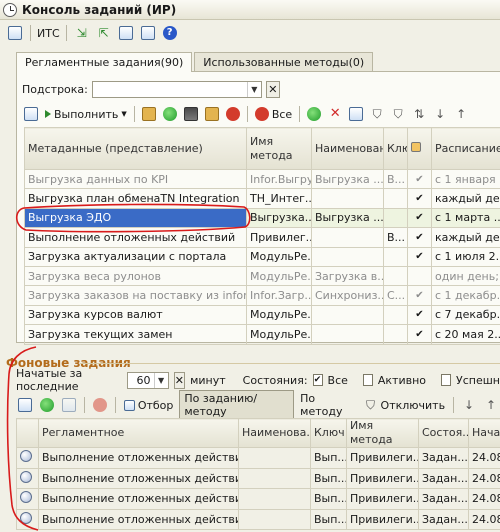 Image resolution: width=500 pixels, height=532 pixels. Describe the element at coordinates (367, 380) in the screenshot. I see `state-active-checkbox` at that location.